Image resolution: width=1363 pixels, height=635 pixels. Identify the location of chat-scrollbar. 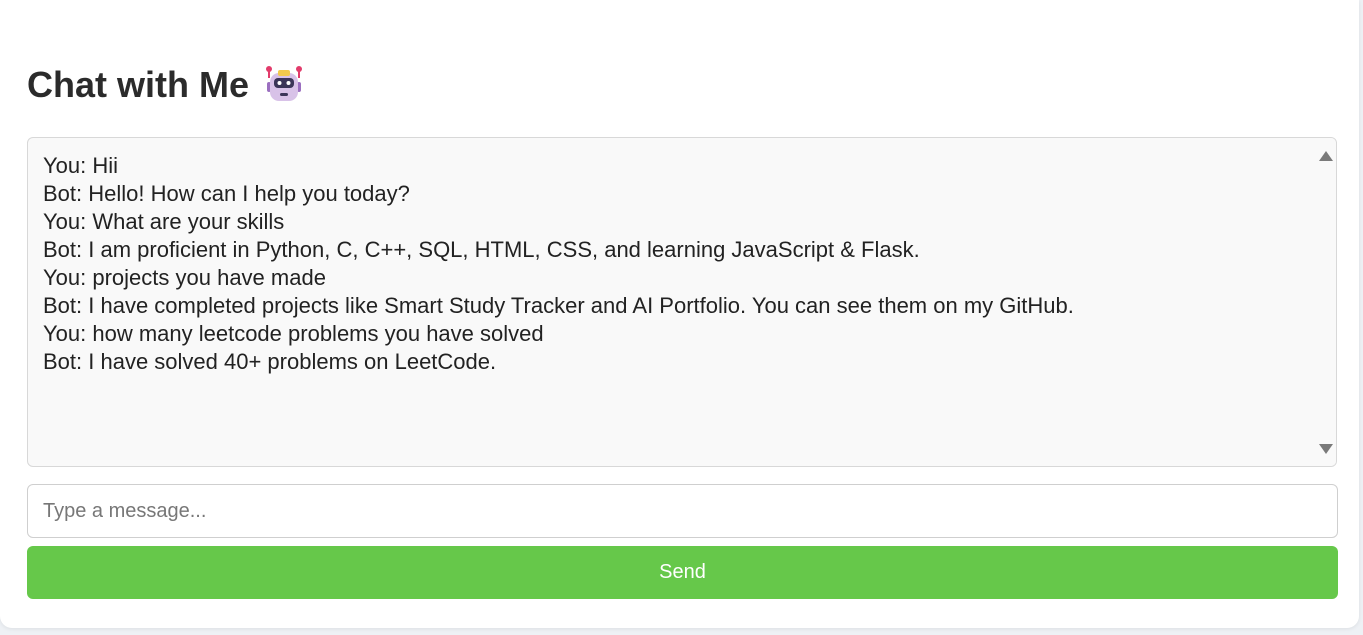
(1325, 302).